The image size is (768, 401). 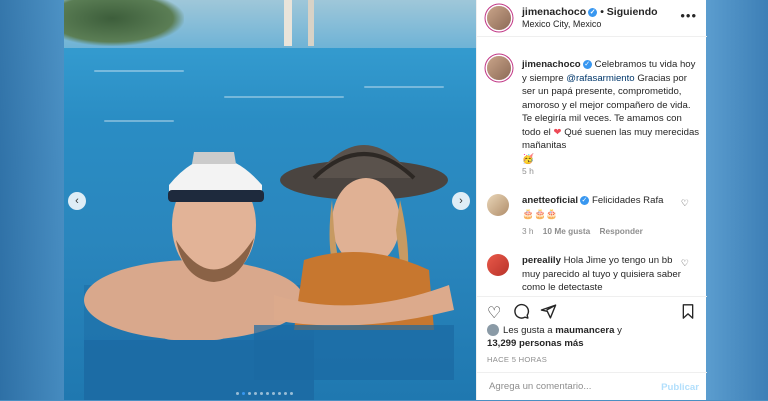 What do you see at coordinates (564, 386) in the screenshot?
I see `comment-input` at bounding box center [564, 386].